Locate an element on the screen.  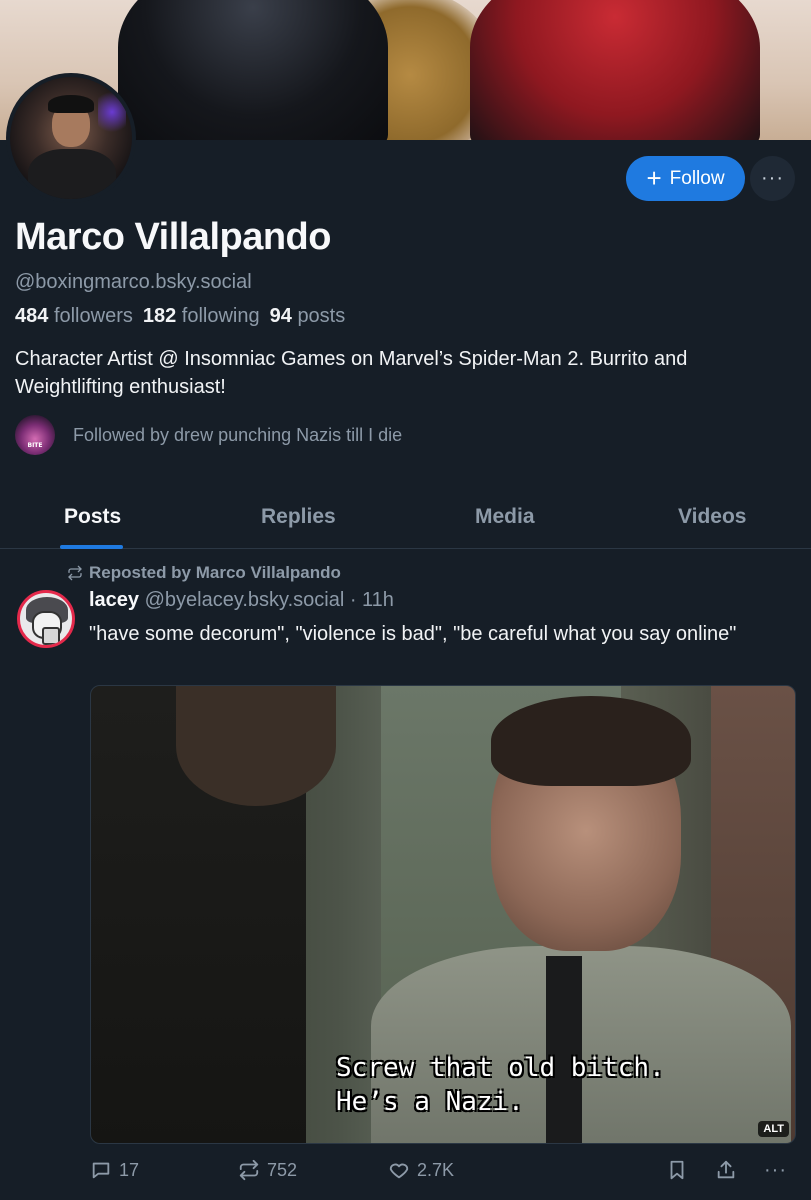
repost-indicator: Reposted by Marco Villalpando is located at coordinates (204, 573).